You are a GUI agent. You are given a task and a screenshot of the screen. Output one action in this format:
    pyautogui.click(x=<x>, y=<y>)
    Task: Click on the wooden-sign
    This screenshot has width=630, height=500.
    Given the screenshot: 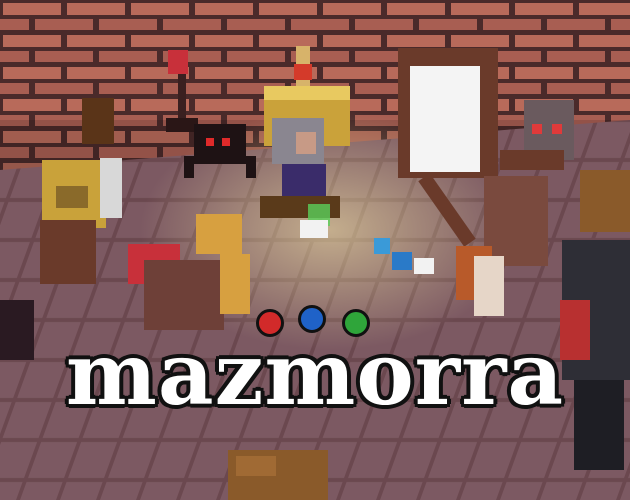 What is the action you would take?
    pyautogui.click(x=98, y=121)
    